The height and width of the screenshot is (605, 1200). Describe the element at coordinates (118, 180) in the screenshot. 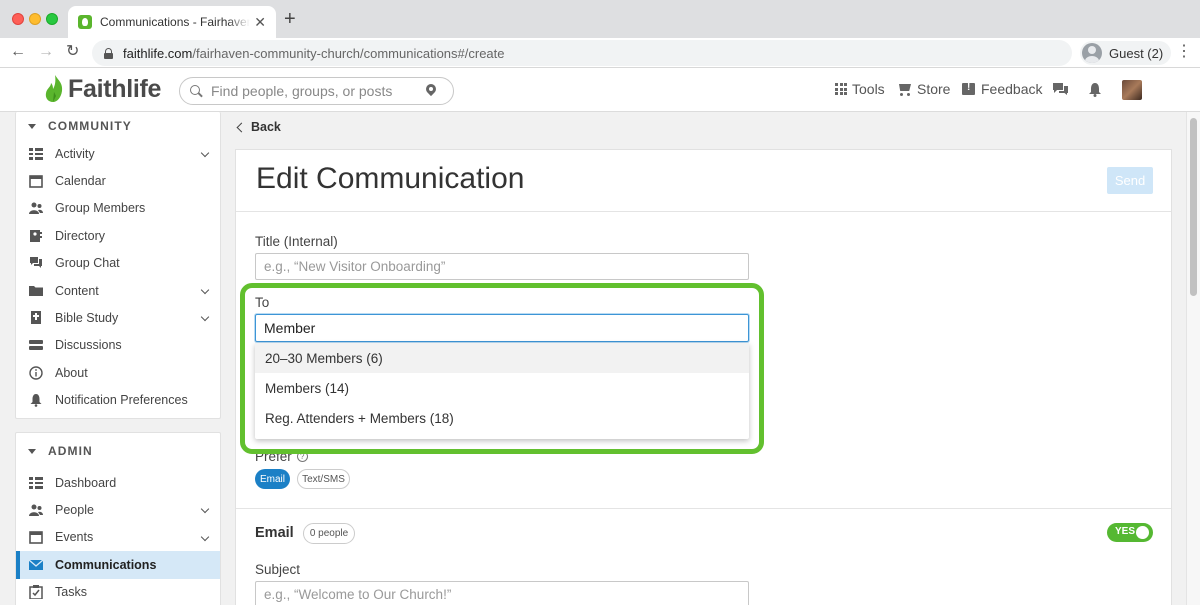

I see `sidebar-item-calendar: Calendar` at that location.